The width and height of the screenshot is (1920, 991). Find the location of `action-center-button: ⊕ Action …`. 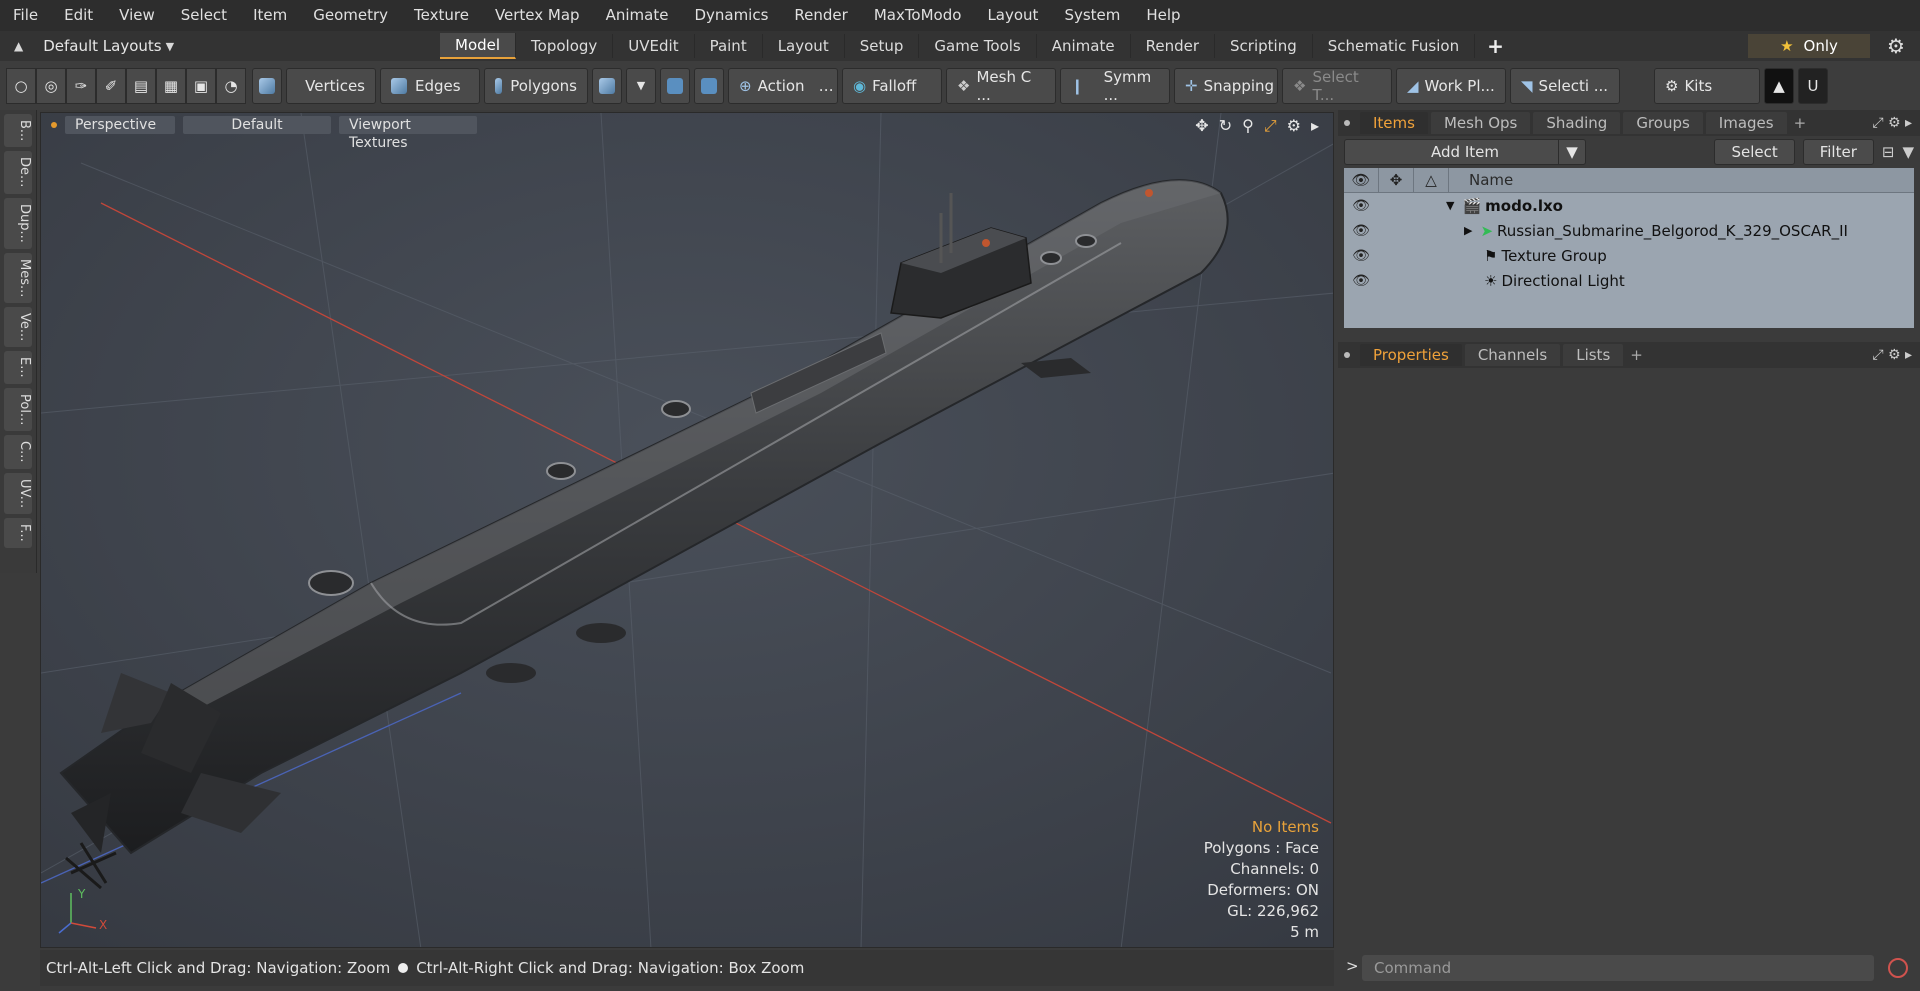

action-center-button: ⊕ Action … is located at coordinates (783, 85).